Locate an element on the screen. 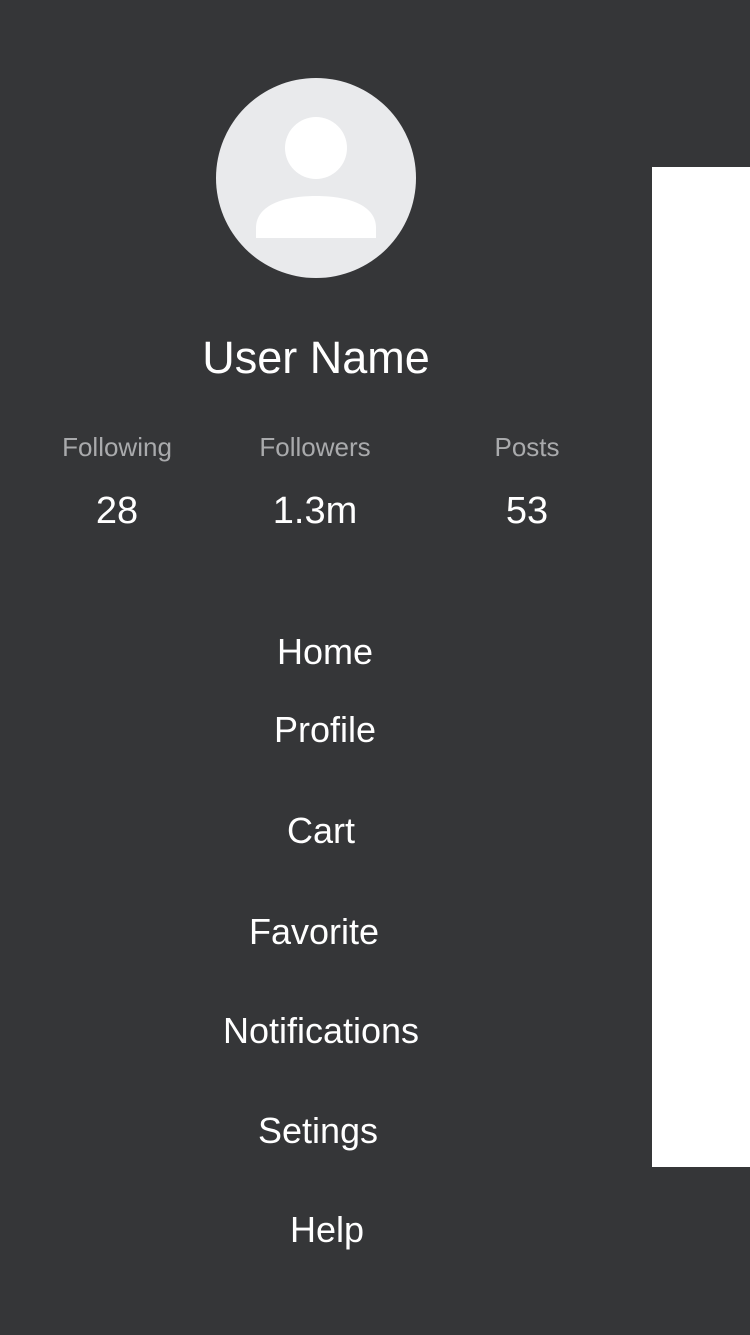  following-count: 28 is located at coordinates (117, 511).